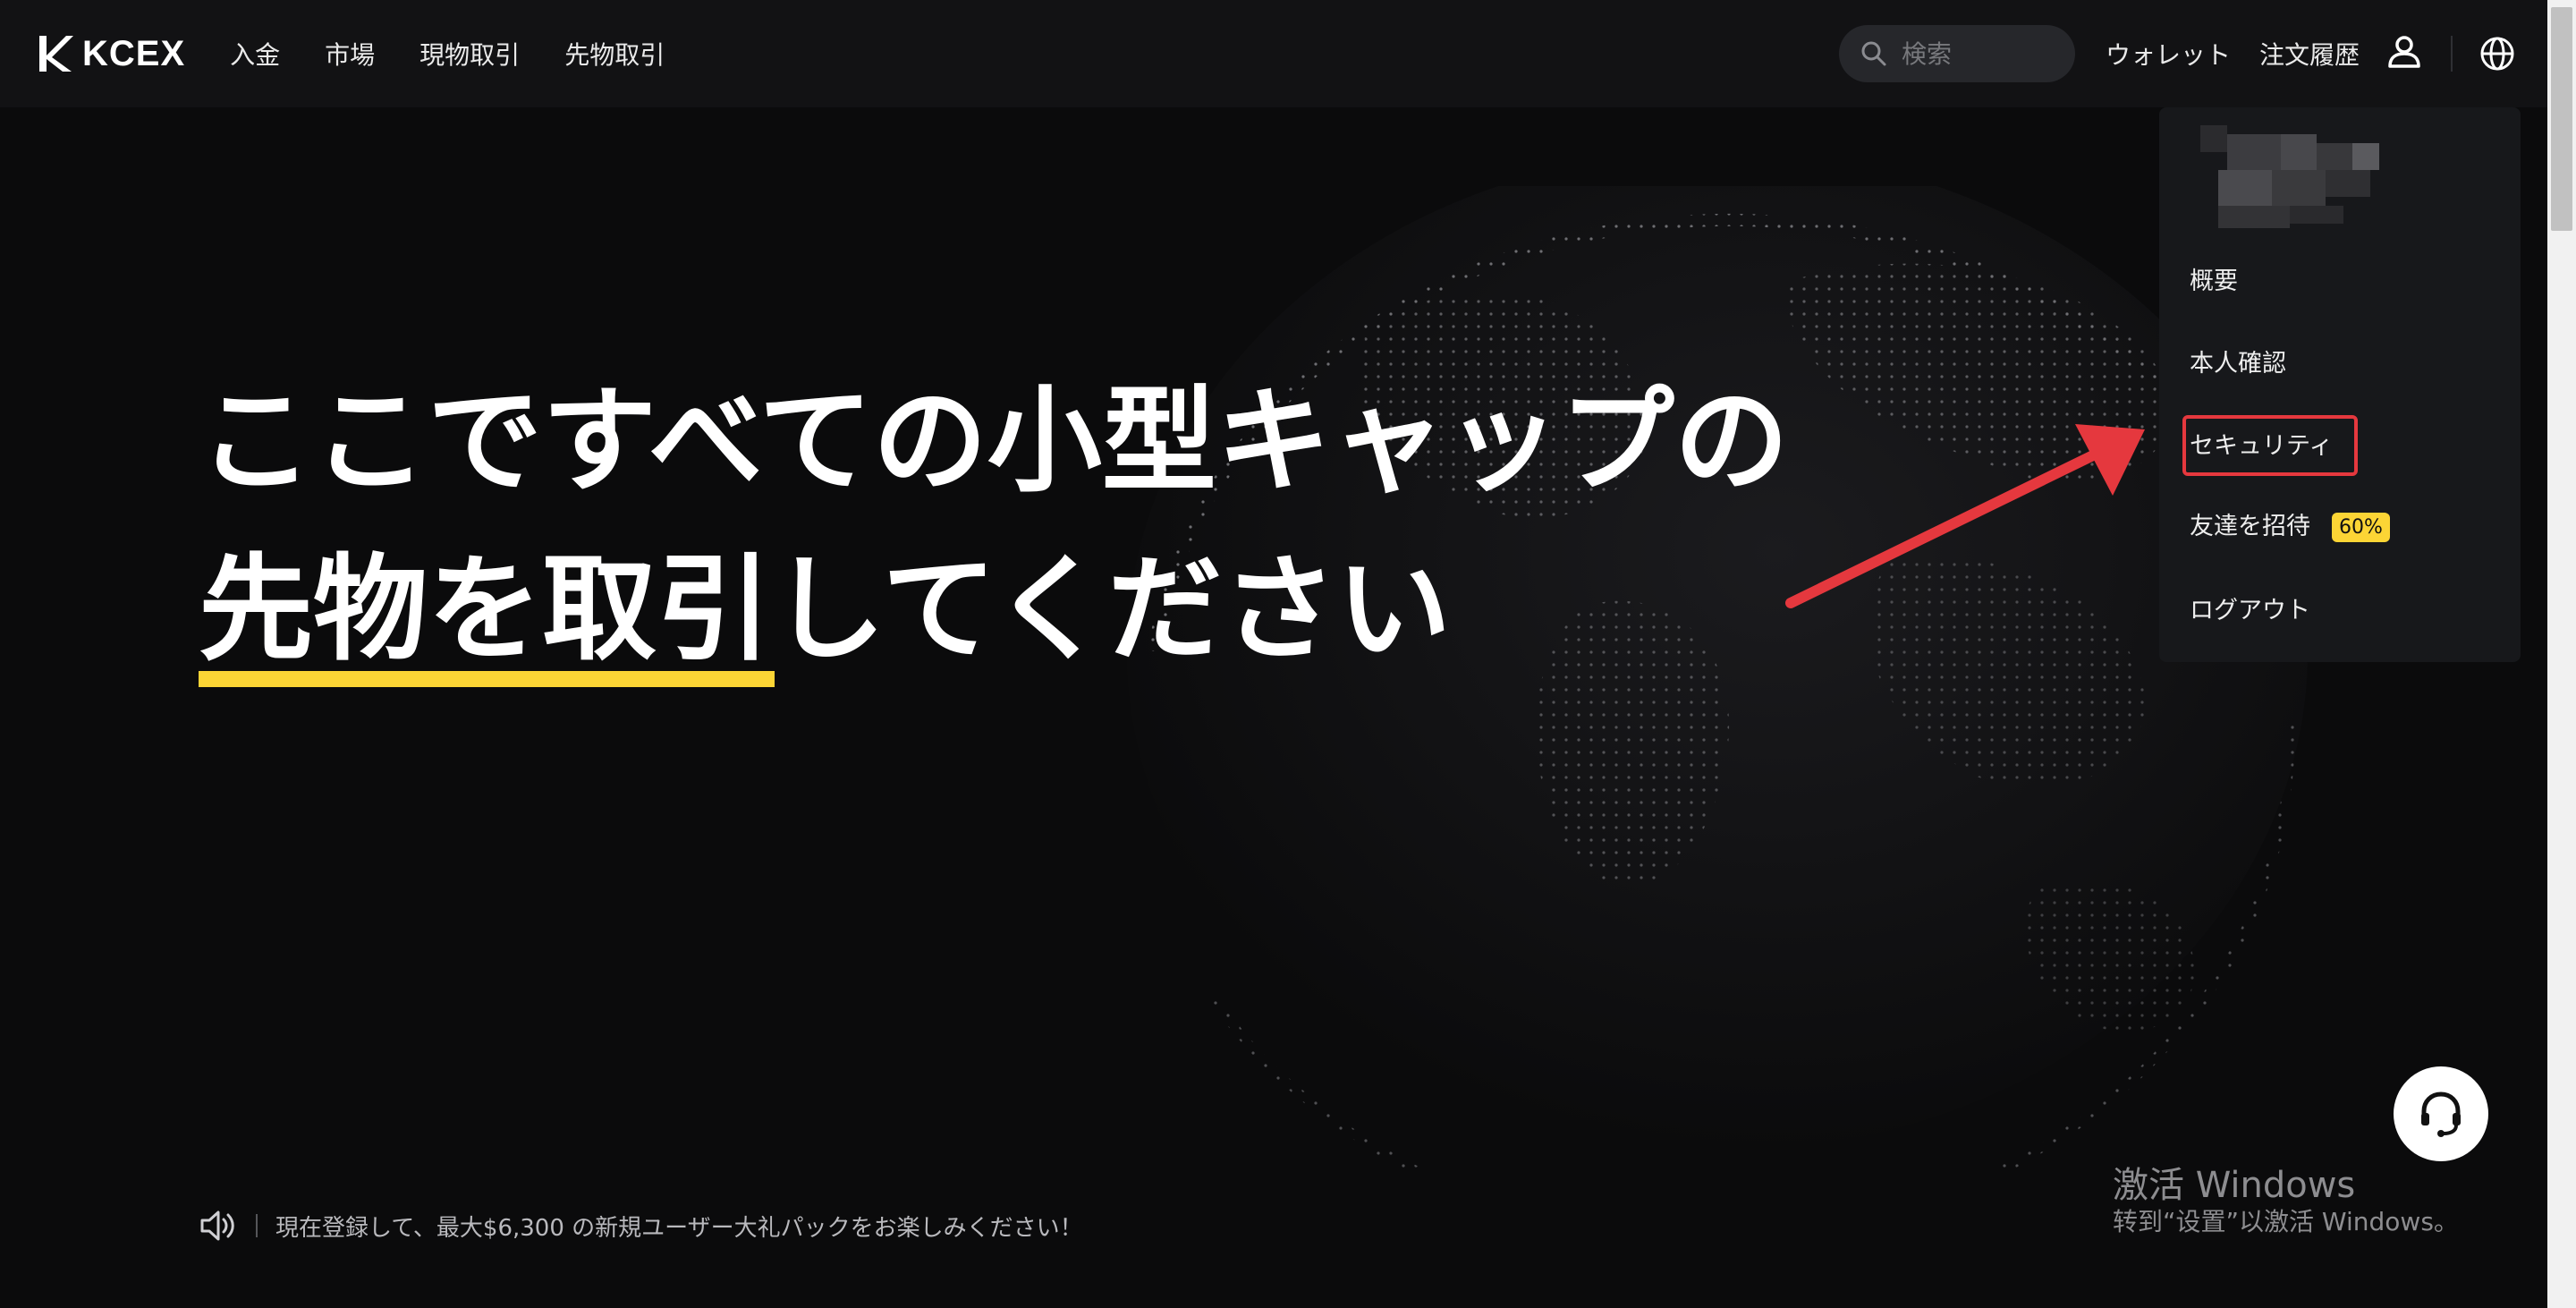 The width and height of the screenshot is (2576, 1308). I want to click on brand-name: KCEX, so click(134, 53).